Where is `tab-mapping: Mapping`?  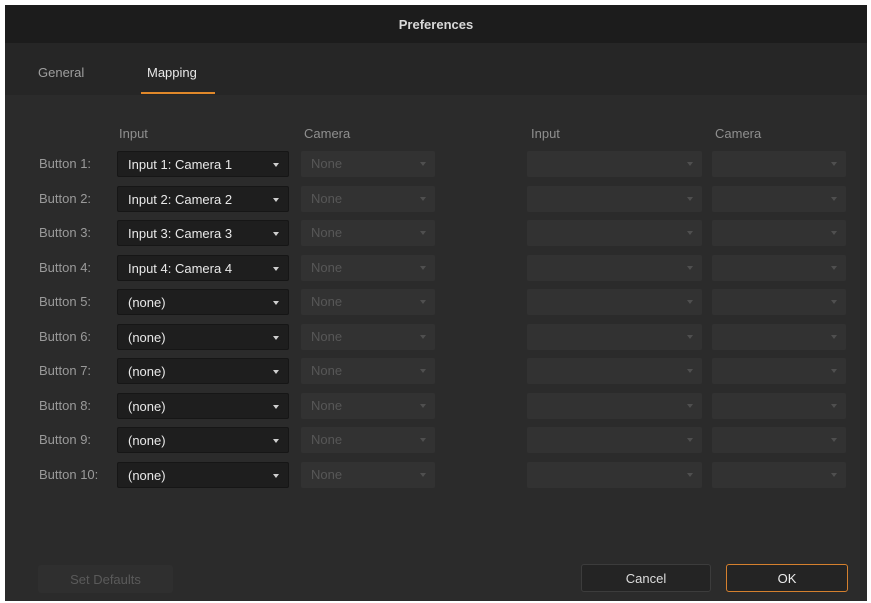
tab-mapping: Mapping is located at coordinates (172, 72).